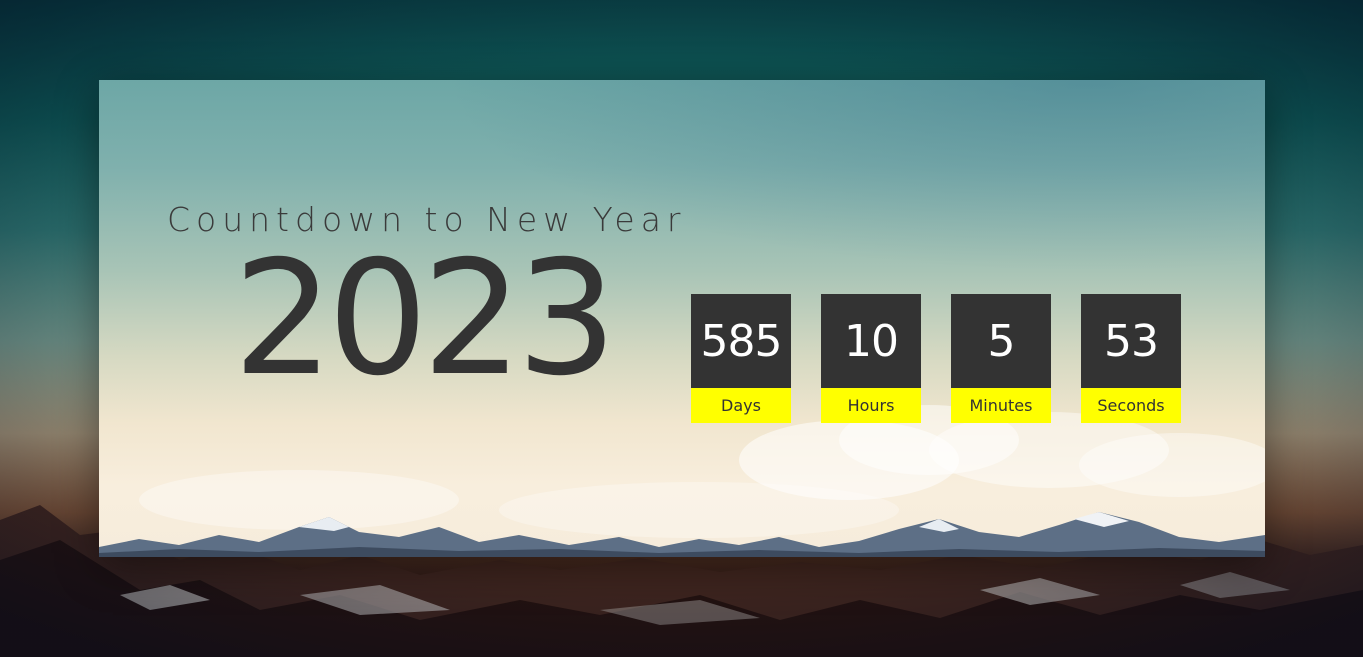  I want to click on counter-days-label: Days, so click(741, 405).